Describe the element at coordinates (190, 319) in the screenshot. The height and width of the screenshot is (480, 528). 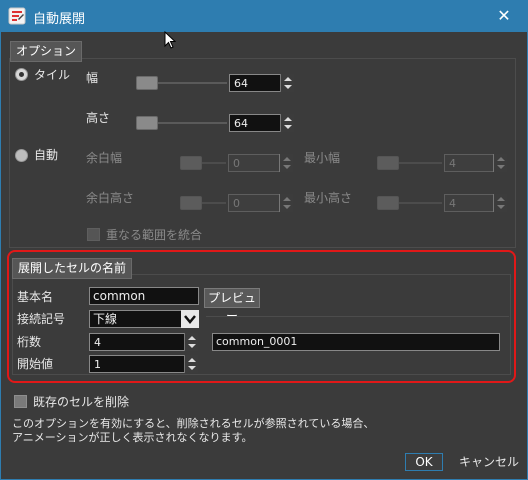
I see `chevron-down-icon` at that location.